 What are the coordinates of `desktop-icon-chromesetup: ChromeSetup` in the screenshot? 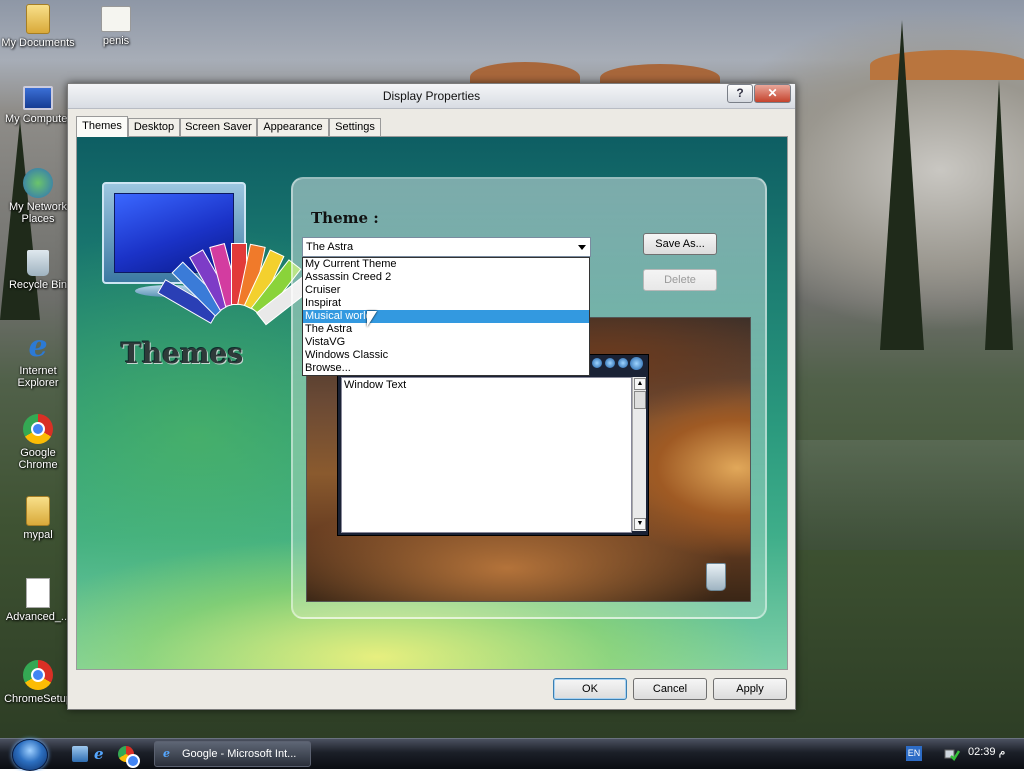 It's located at (38, 682).